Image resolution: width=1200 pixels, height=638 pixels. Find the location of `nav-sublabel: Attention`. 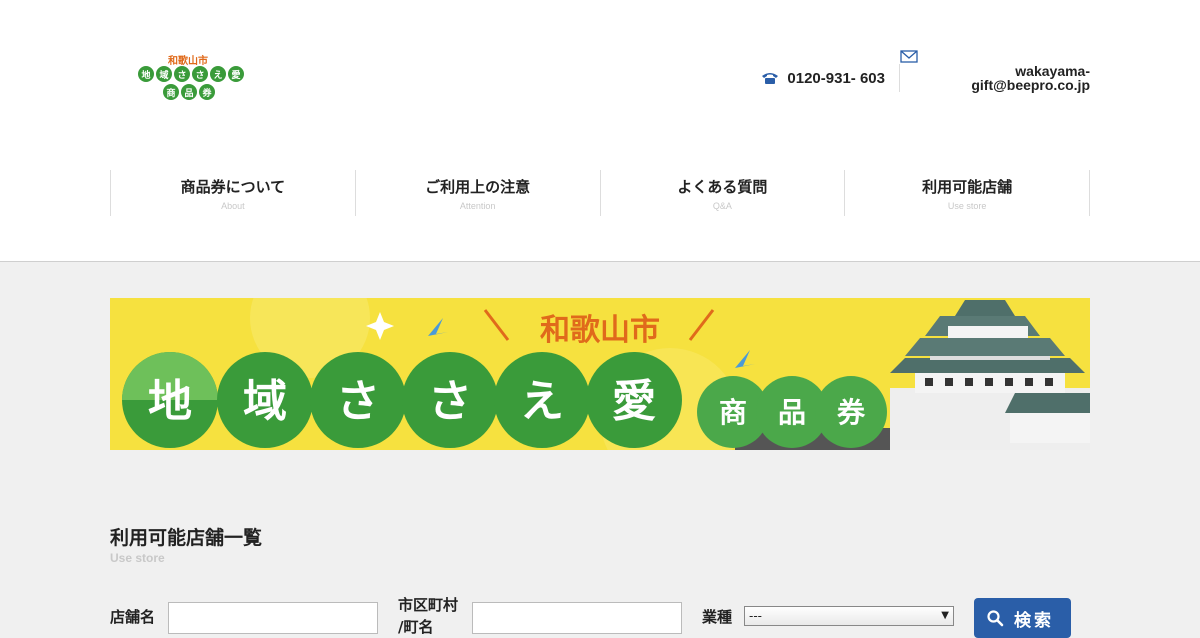

nav-sublabel: Attention is located at coordinates (477, 206).